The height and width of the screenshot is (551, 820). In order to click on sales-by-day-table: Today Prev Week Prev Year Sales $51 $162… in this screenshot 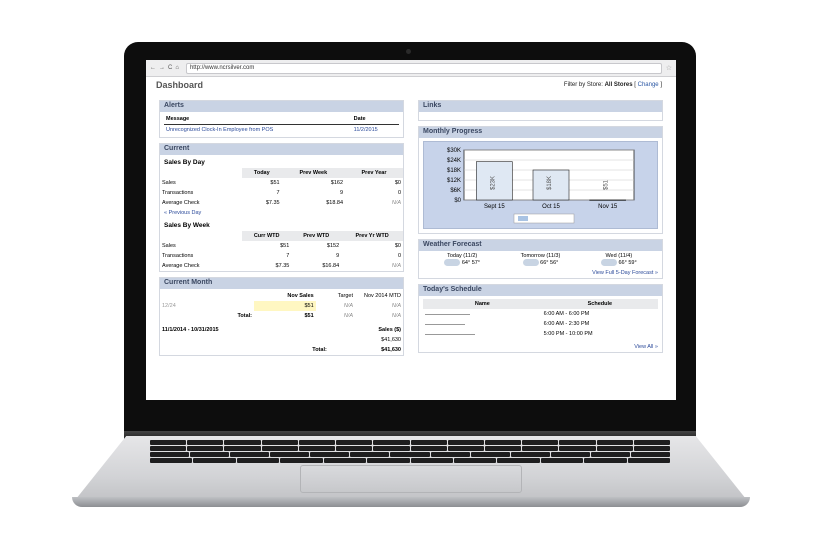, I will do `click(281, 188)`.